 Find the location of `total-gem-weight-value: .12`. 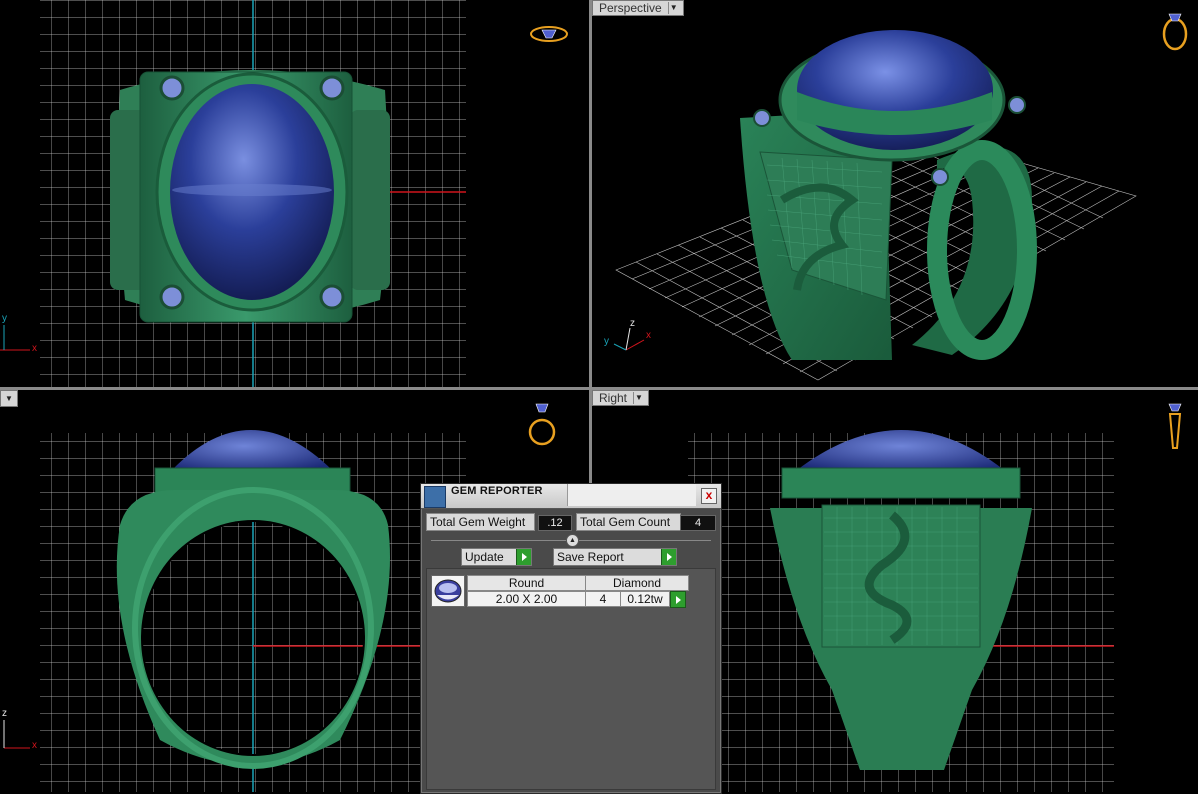

total-gem-weight-value: .12 is located at coordinates (555, 523).